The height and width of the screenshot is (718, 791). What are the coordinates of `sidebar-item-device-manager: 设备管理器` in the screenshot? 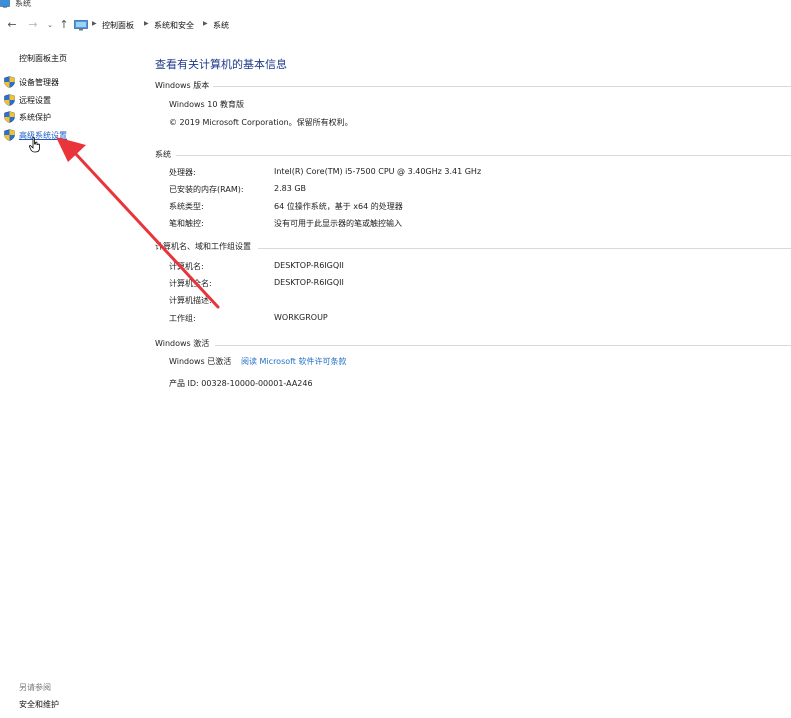 It's located at (39, 82).